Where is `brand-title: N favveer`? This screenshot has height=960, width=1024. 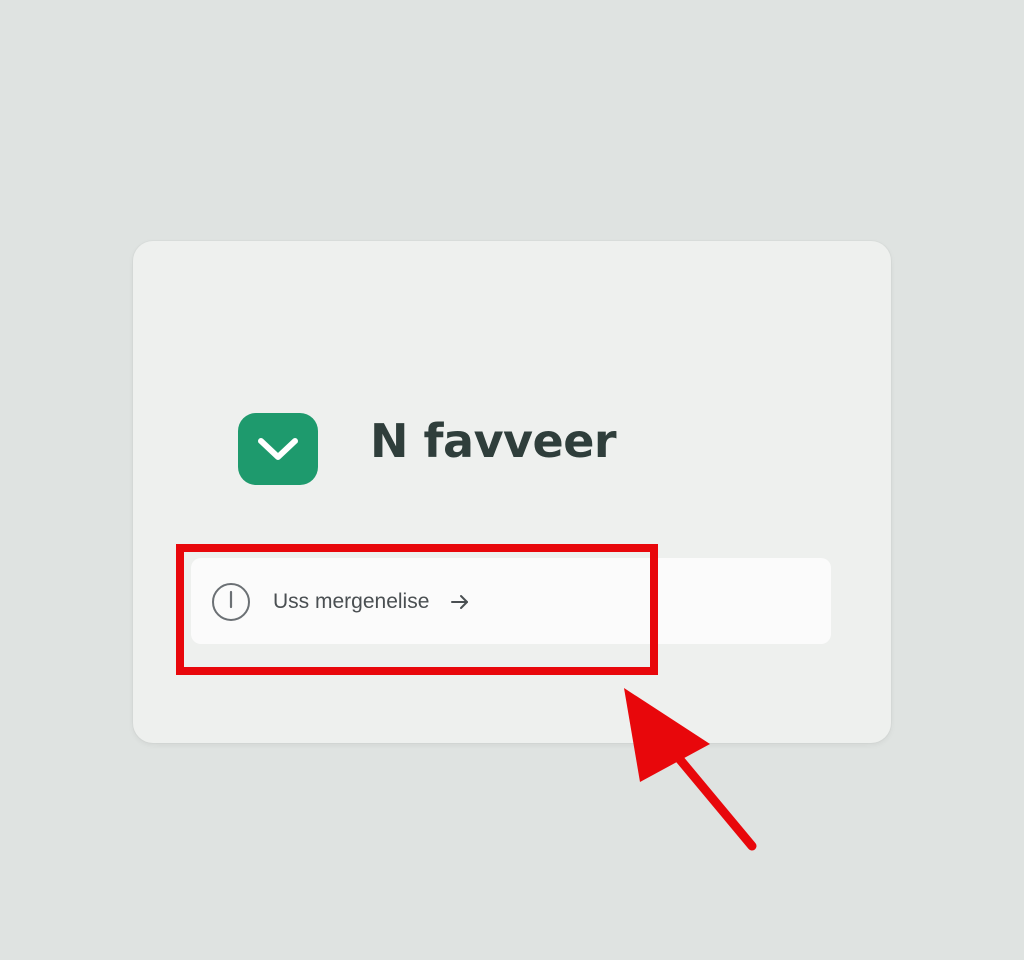
brand-title: N favveer is located at coordinates (493, 441).